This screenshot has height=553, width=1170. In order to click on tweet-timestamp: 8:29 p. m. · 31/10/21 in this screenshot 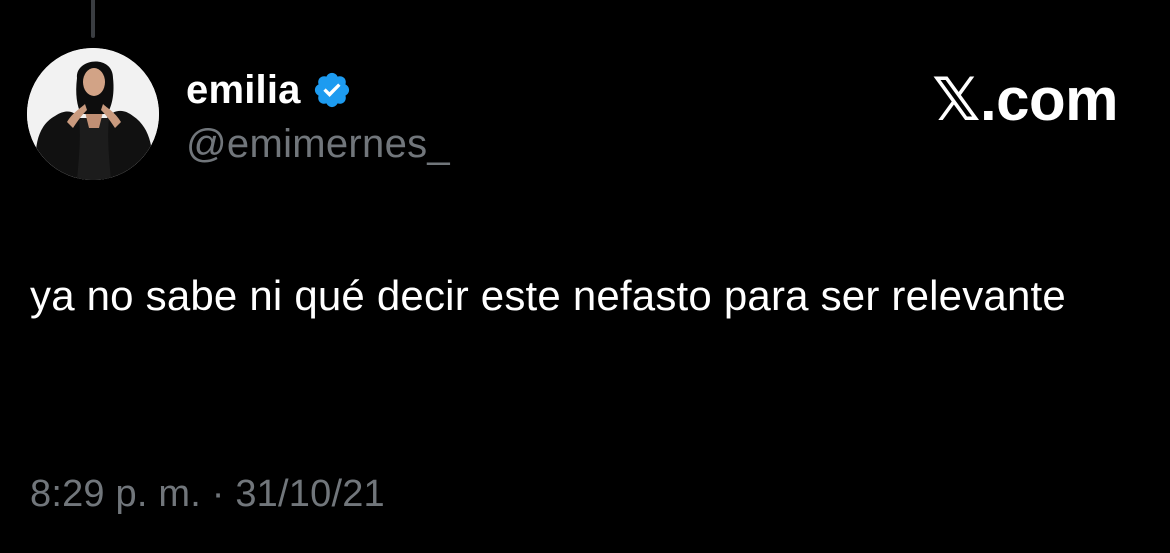, I will do `click(207, 494)`.